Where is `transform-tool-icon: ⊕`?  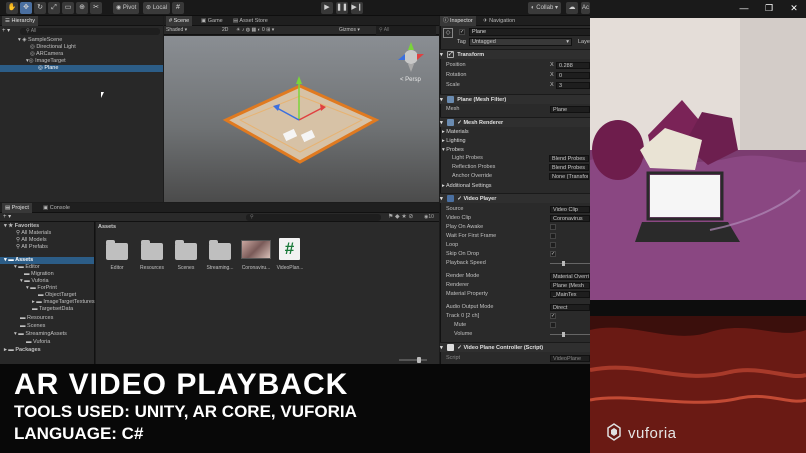
transform-tool-icon: ⊕ is located at coordinates (82, 8).